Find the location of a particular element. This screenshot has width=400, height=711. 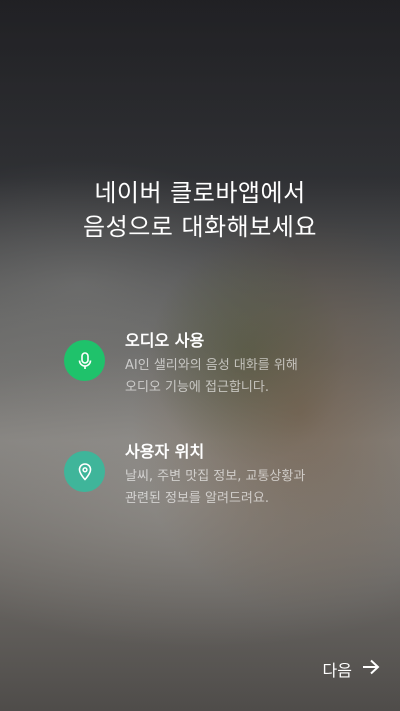

headline: 네이버 클로바앱에서 음성으로 대화해보세요 is located at coordinates (200, 210).